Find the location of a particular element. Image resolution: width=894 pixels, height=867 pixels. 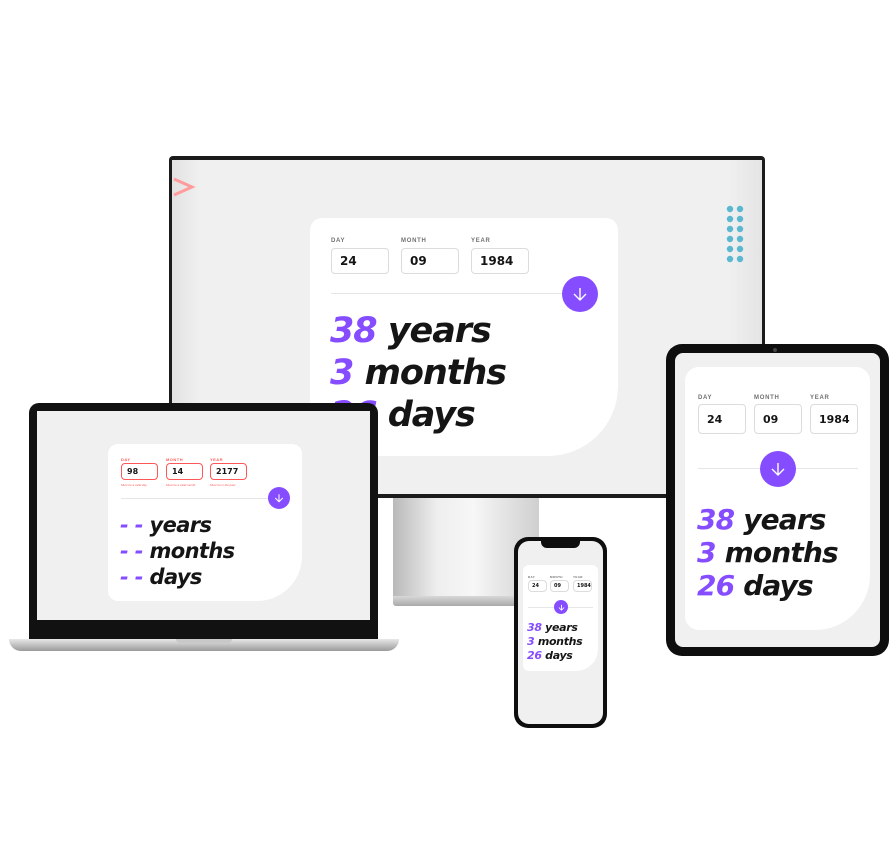

months-result: - - months is located at coordinates (177, 551).